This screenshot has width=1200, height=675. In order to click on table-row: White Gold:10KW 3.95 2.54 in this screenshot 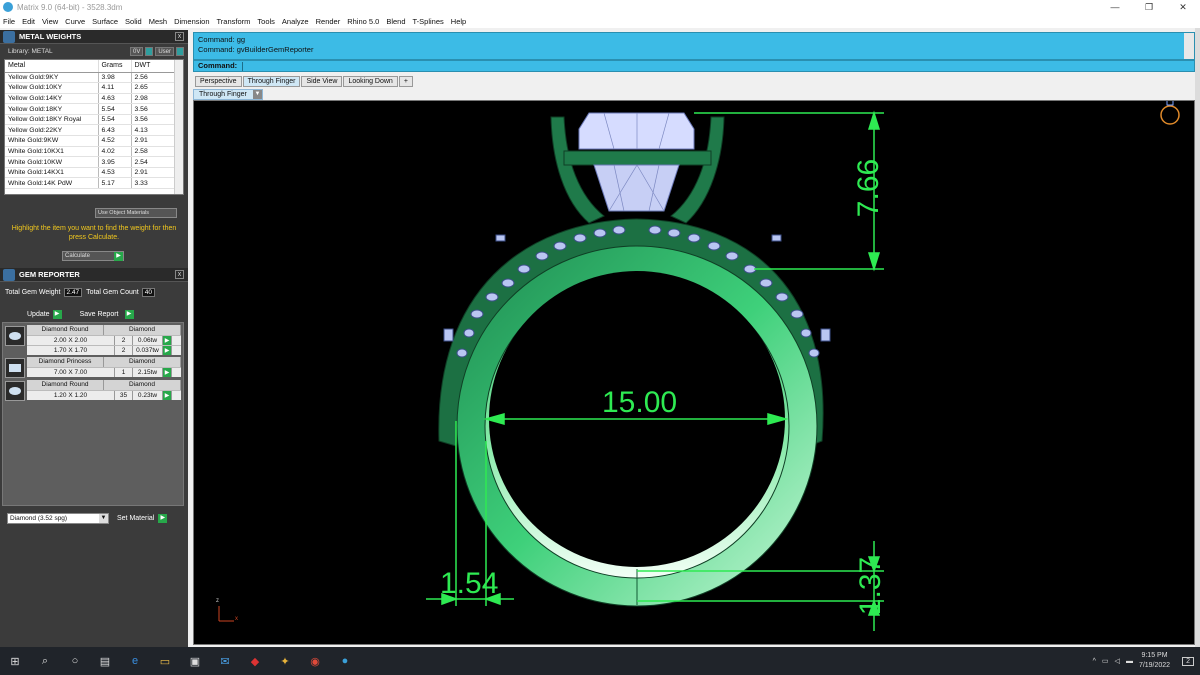, I will do `click(90, 162)`.